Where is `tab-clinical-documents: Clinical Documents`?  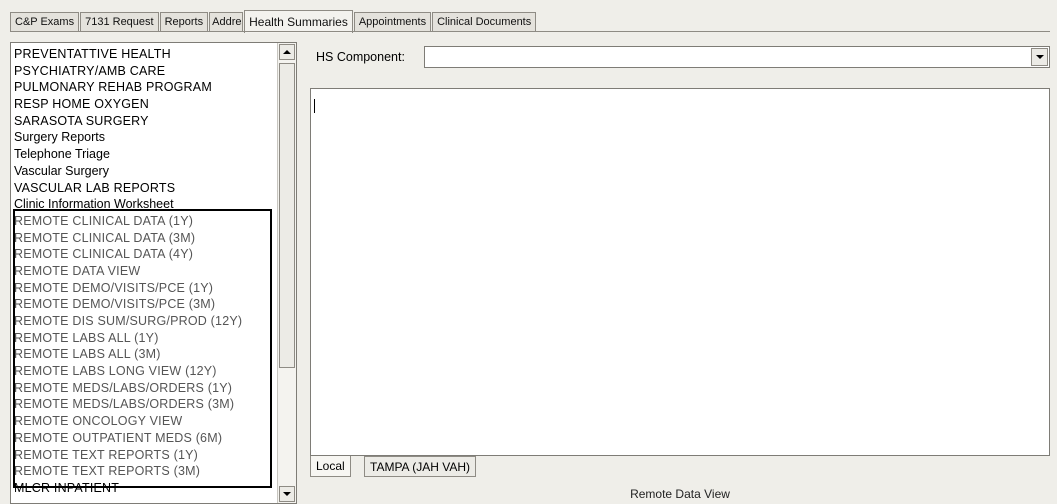 tab-clinical-documents: Clinical Documents is located at coordinates (484, 22).